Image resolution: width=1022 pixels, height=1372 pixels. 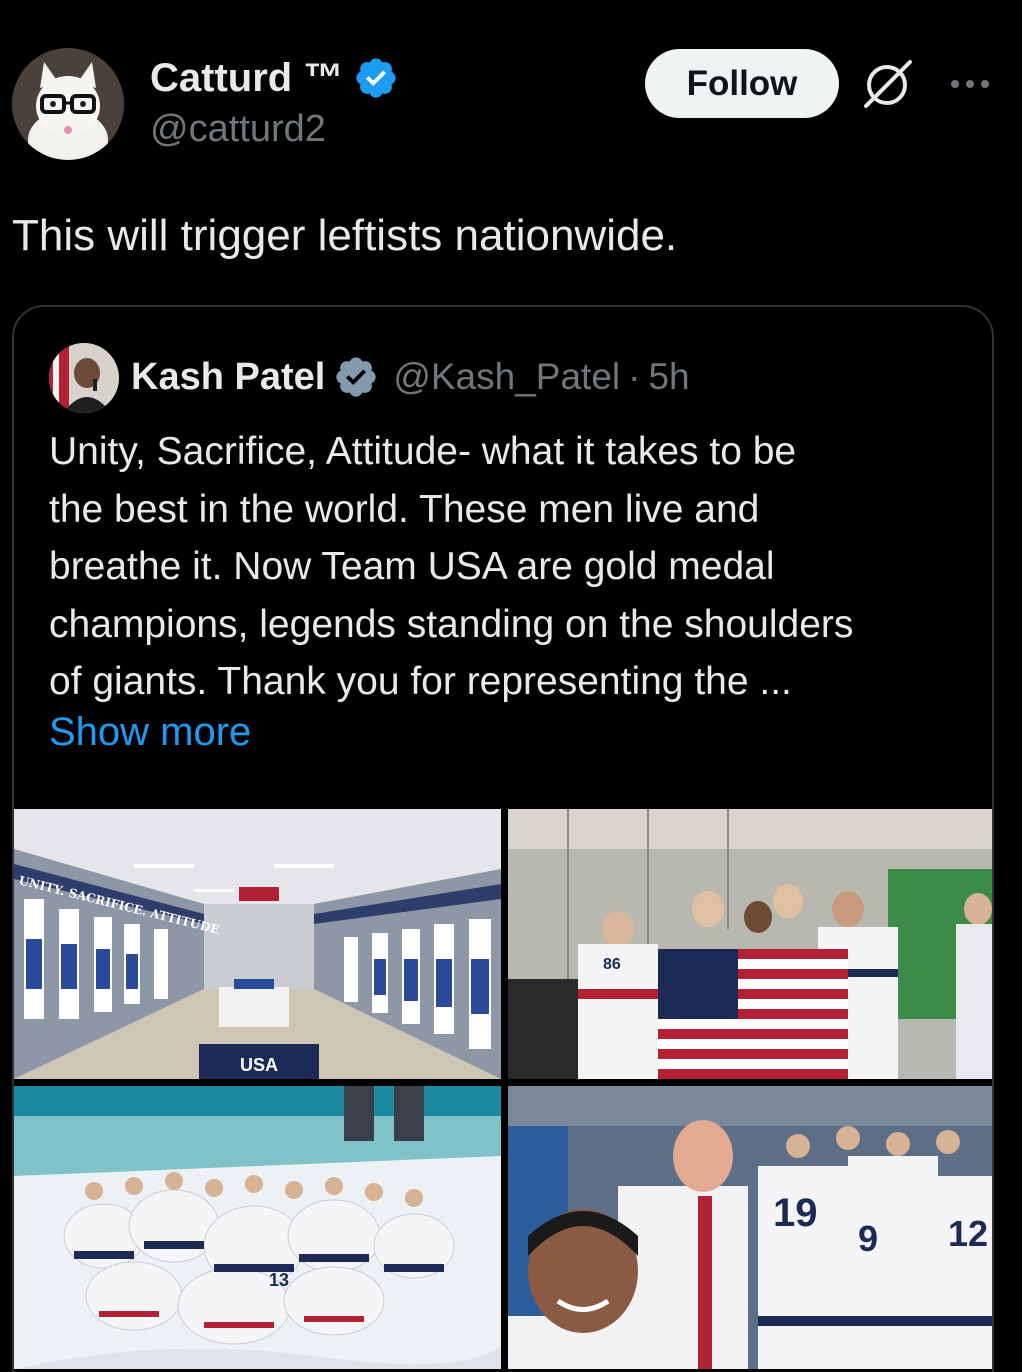 I want to click on author-name: Catturd ™, so click(x=246, y=78).